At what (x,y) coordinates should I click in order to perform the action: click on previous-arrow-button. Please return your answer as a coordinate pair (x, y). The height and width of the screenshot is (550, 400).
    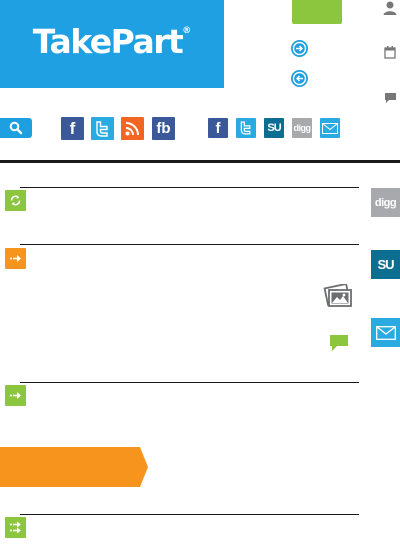
    Looking at the image, I should click on (299, 78).